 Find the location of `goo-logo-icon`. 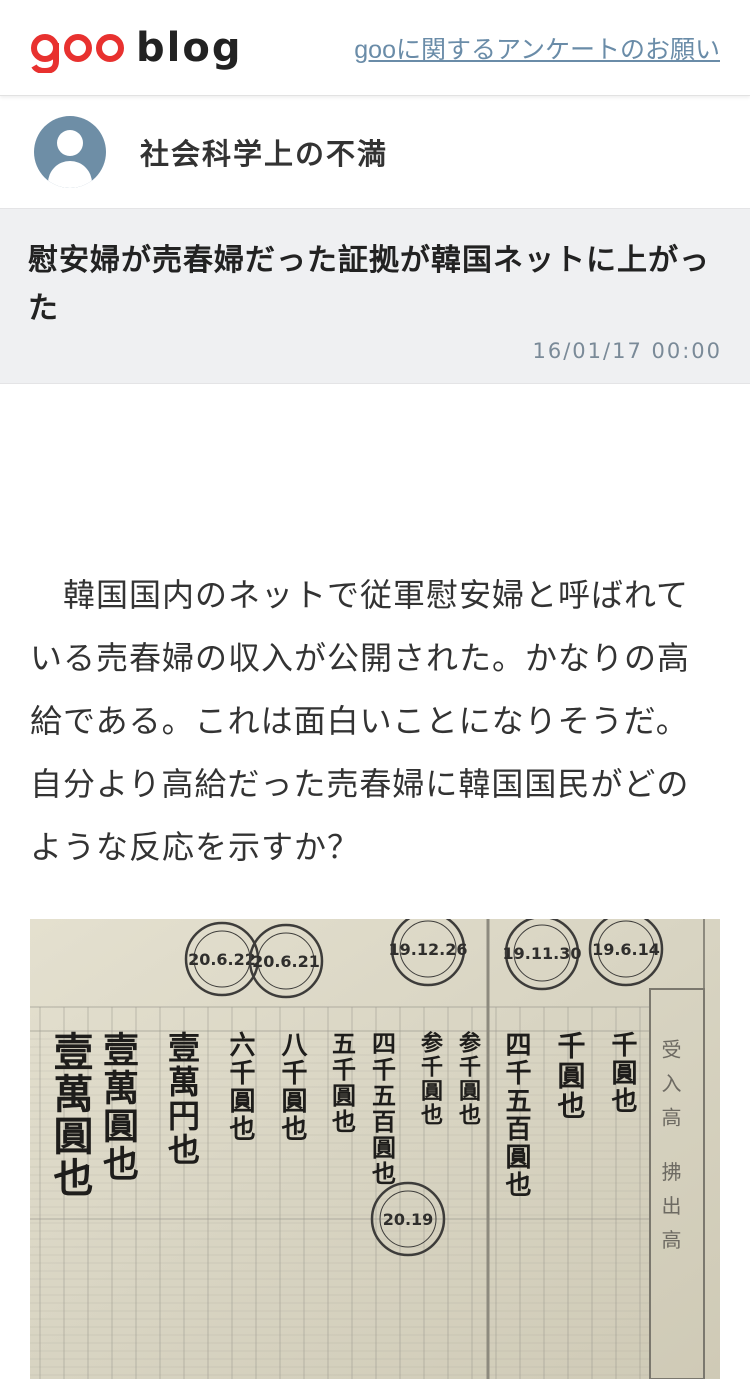

goo-logo-icon is located at coordinates (77, 53).